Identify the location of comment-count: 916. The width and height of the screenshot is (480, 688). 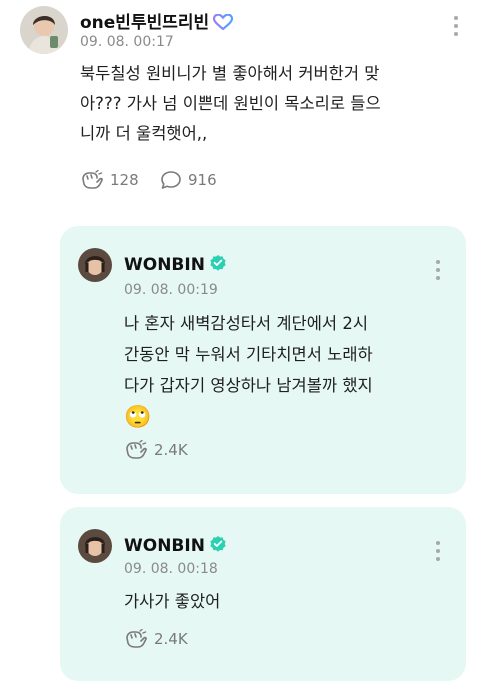
(202, 180).